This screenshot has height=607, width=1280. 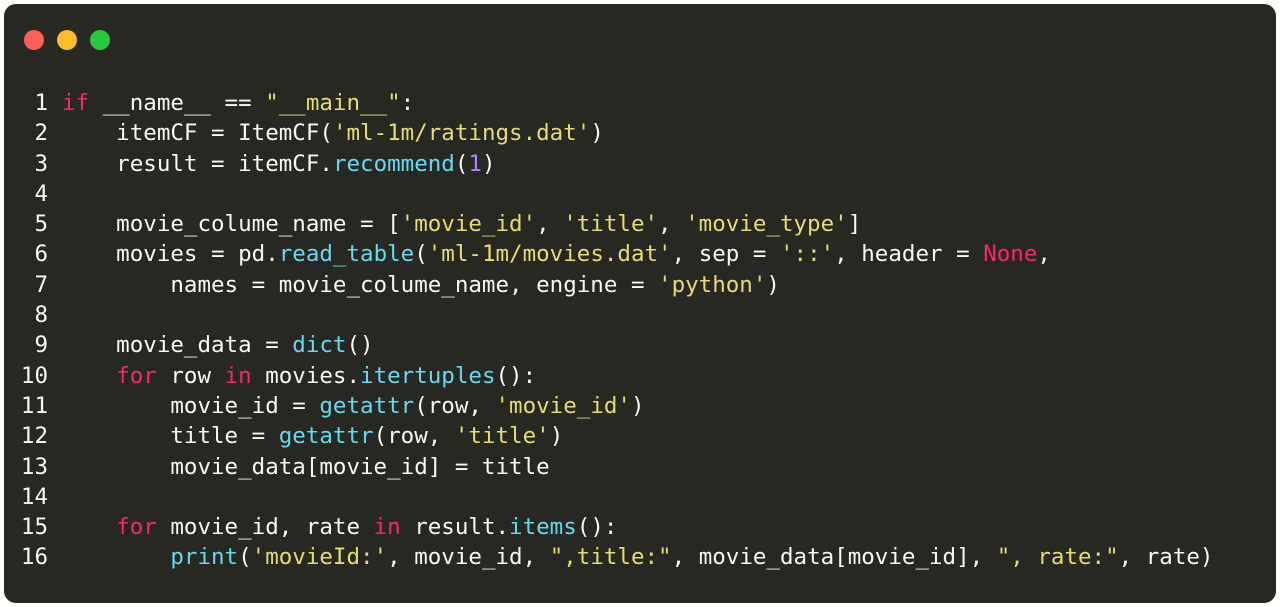 I want to click on code-token: ", rate:", so click(x=1057, y=557).